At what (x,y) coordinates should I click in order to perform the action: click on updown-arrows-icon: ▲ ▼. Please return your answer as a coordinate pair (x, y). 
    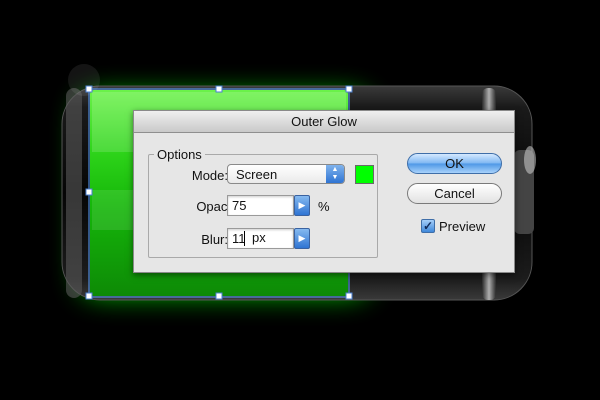
    Looking at the image, I should click on (335, 174).